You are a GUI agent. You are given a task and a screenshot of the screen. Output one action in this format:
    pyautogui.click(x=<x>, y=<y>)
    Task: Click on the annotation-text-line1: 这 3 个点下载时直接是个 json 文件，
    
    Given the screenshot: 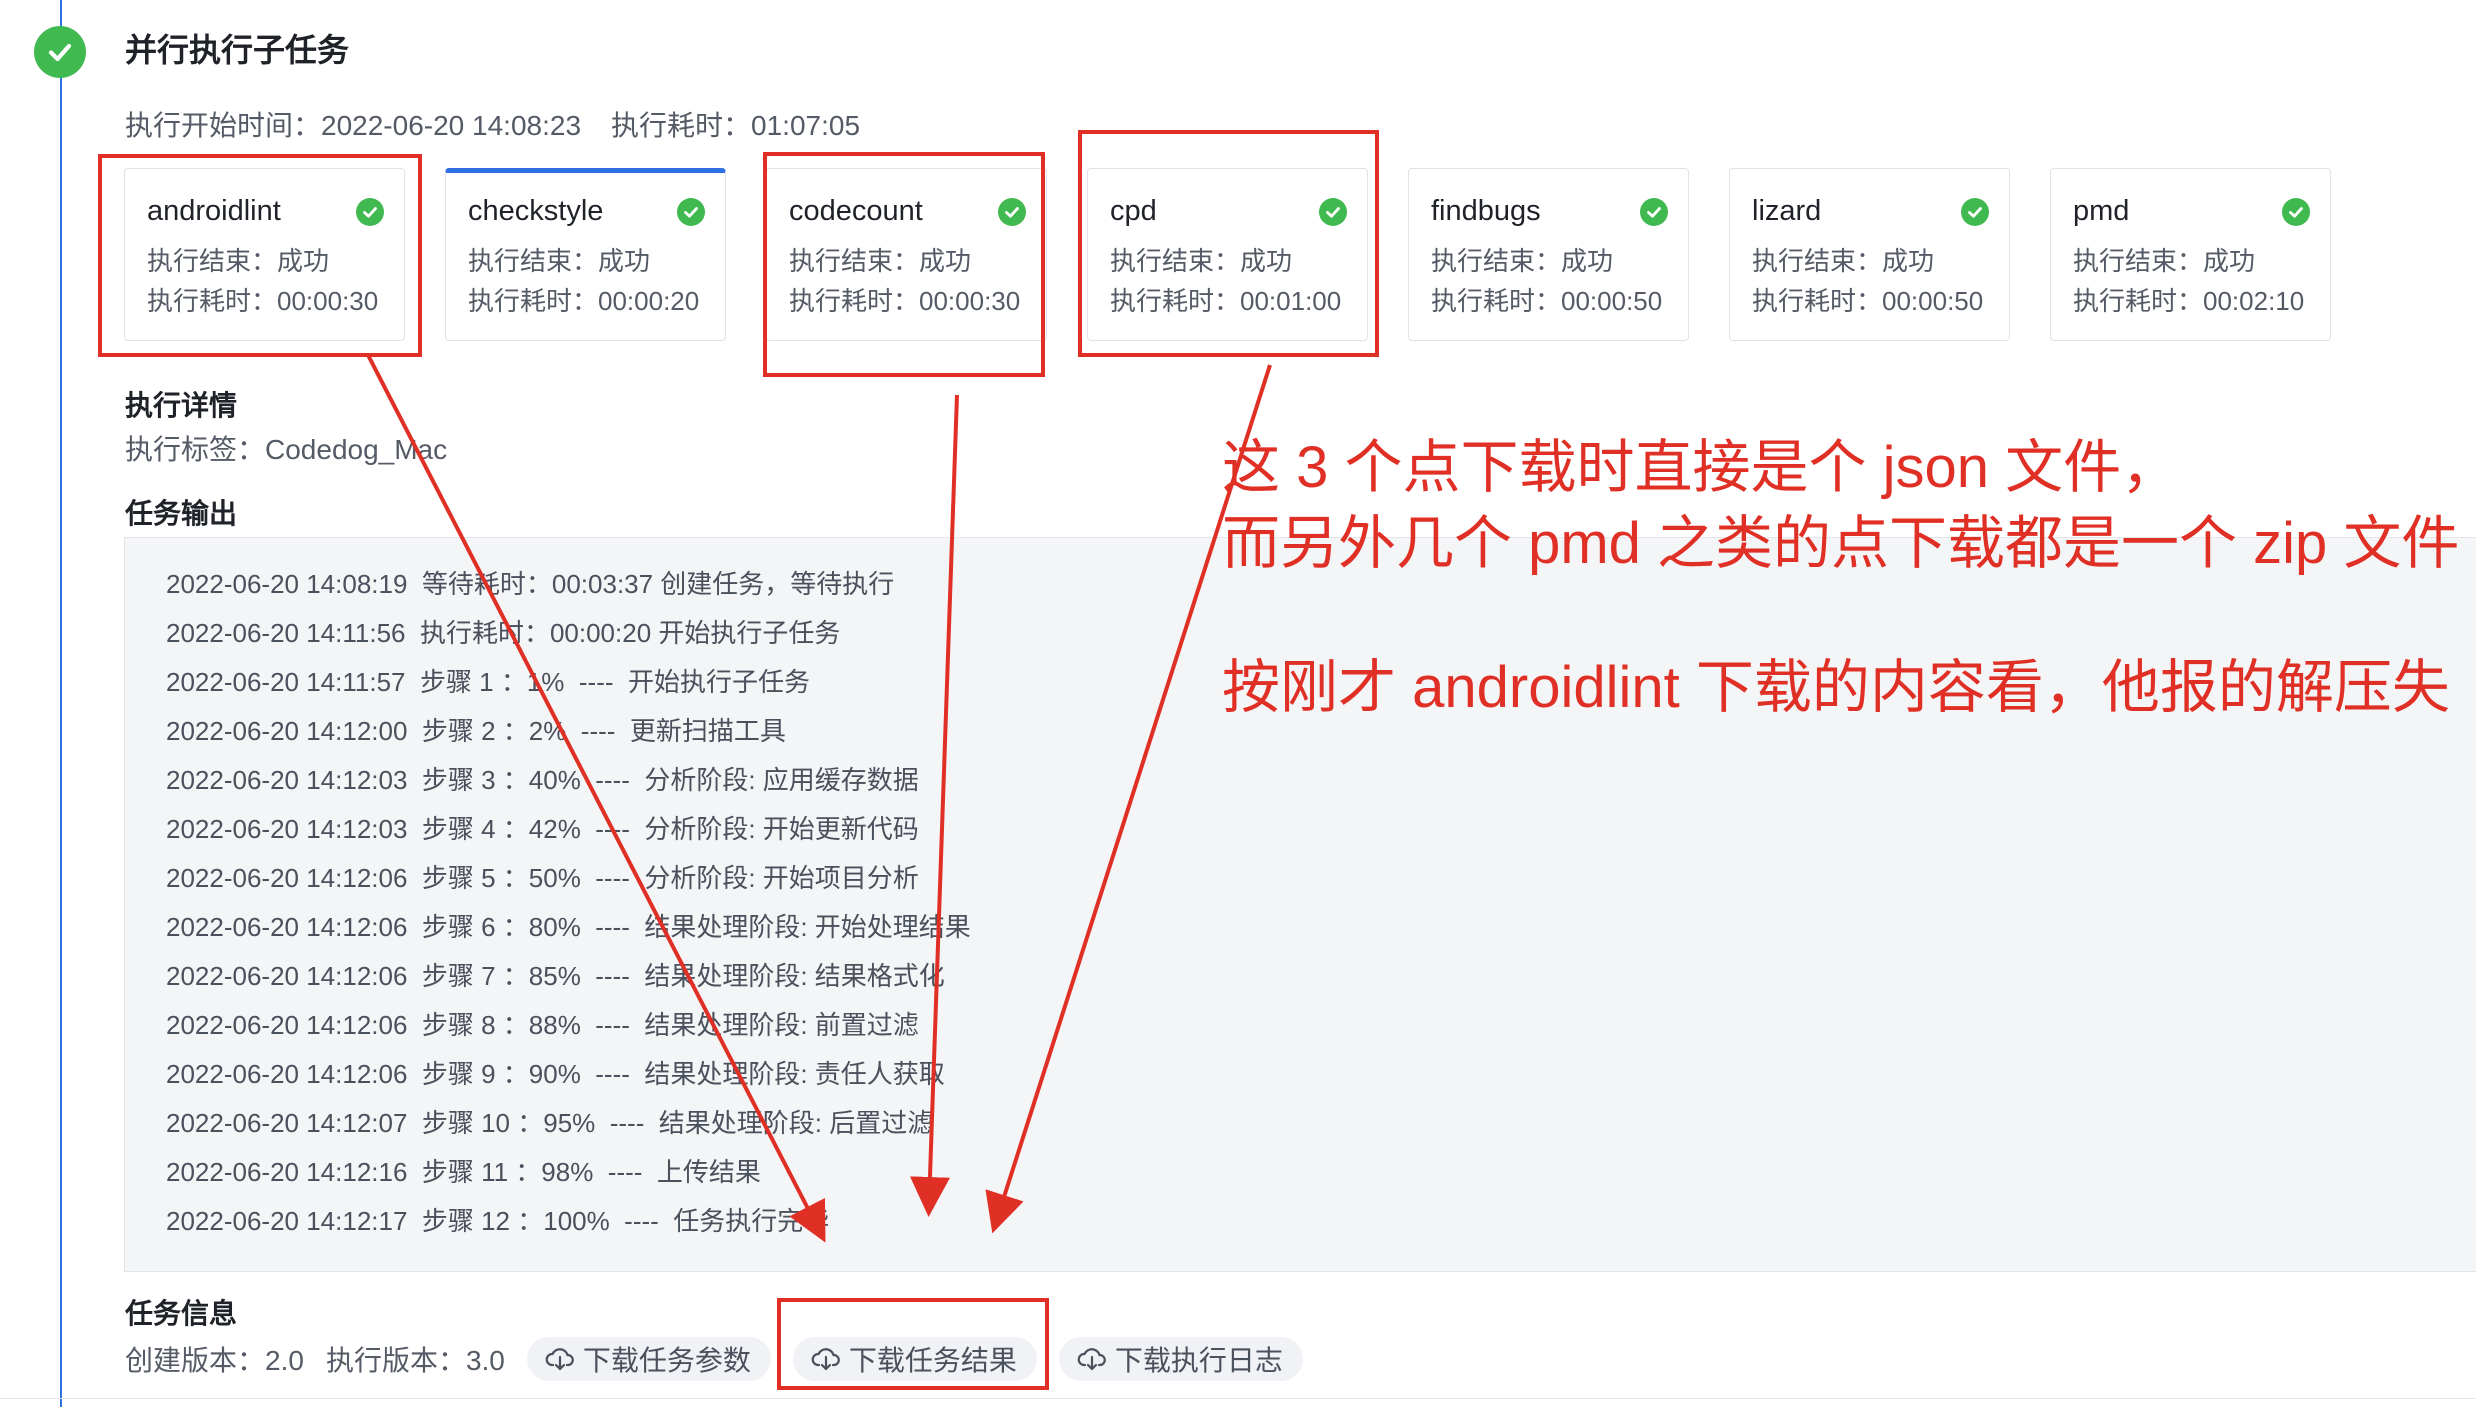 What is the action you would take?
    pyautogui.click(x=1701, y=467)
    